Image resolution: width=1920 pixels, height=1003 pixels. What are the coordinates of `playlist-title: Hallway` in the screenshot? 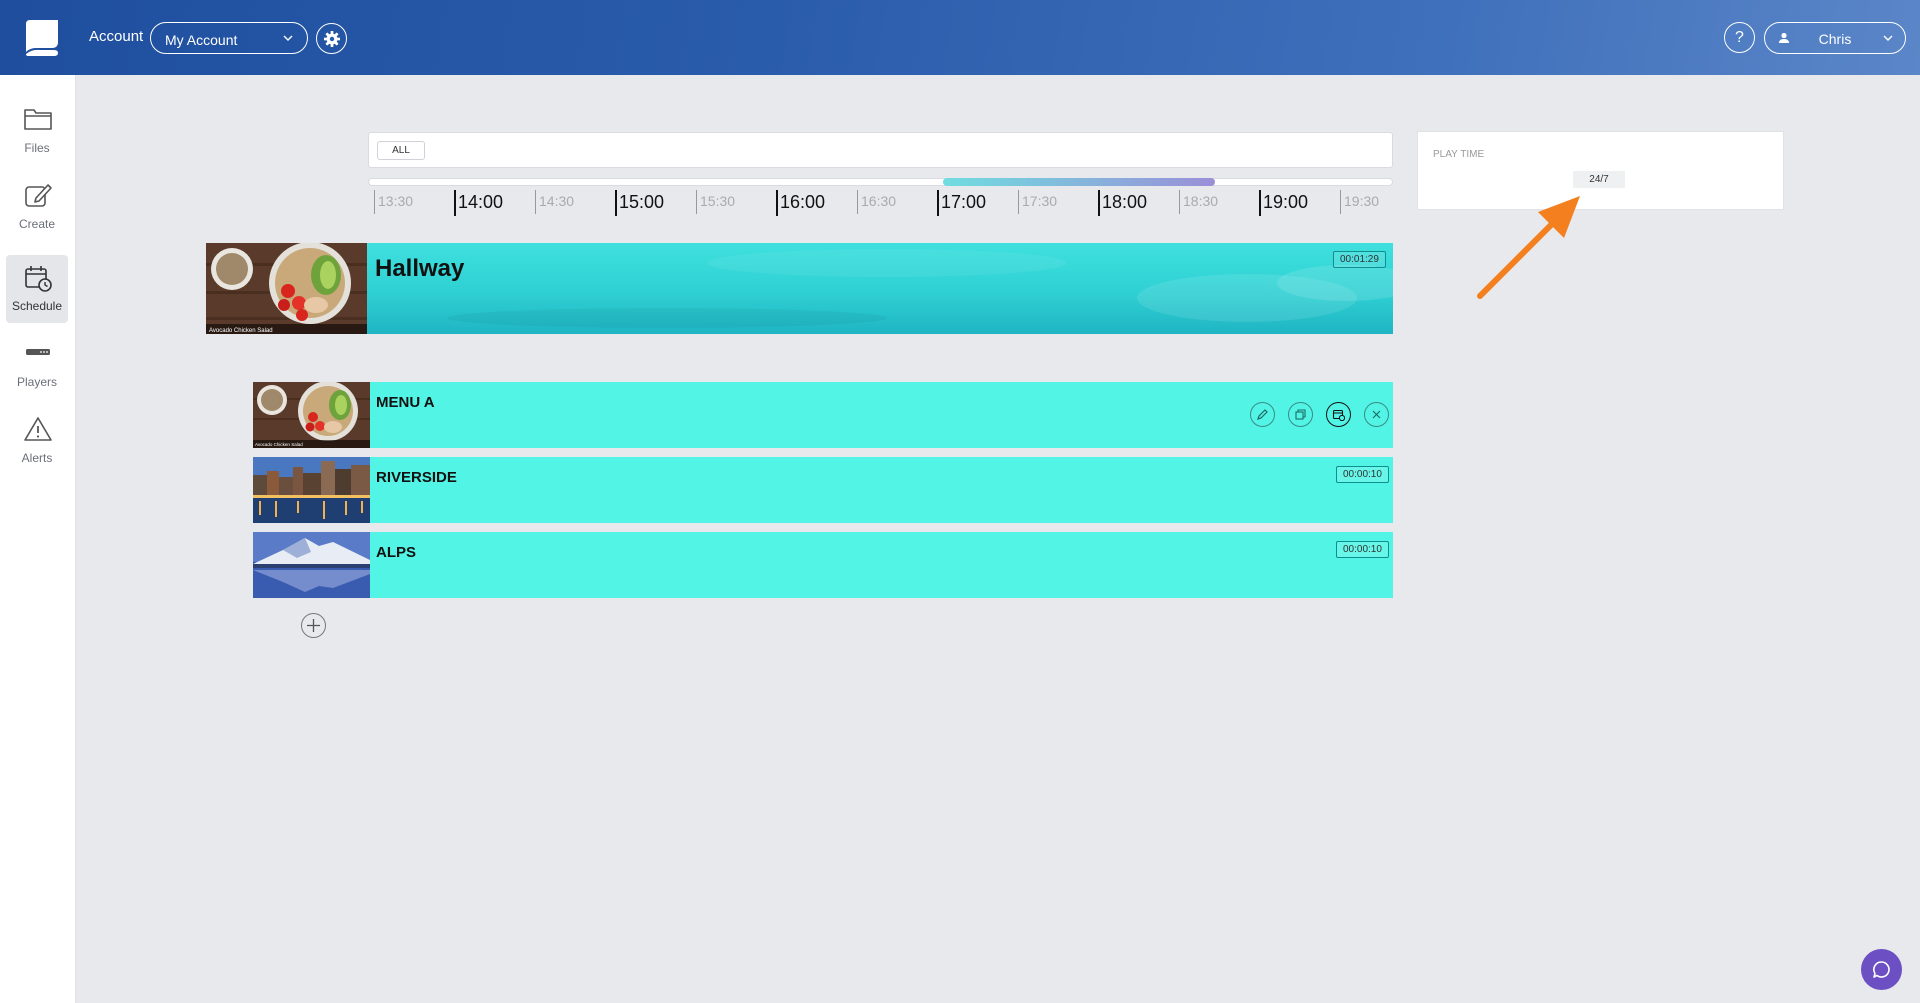 It's located at (420, 268).